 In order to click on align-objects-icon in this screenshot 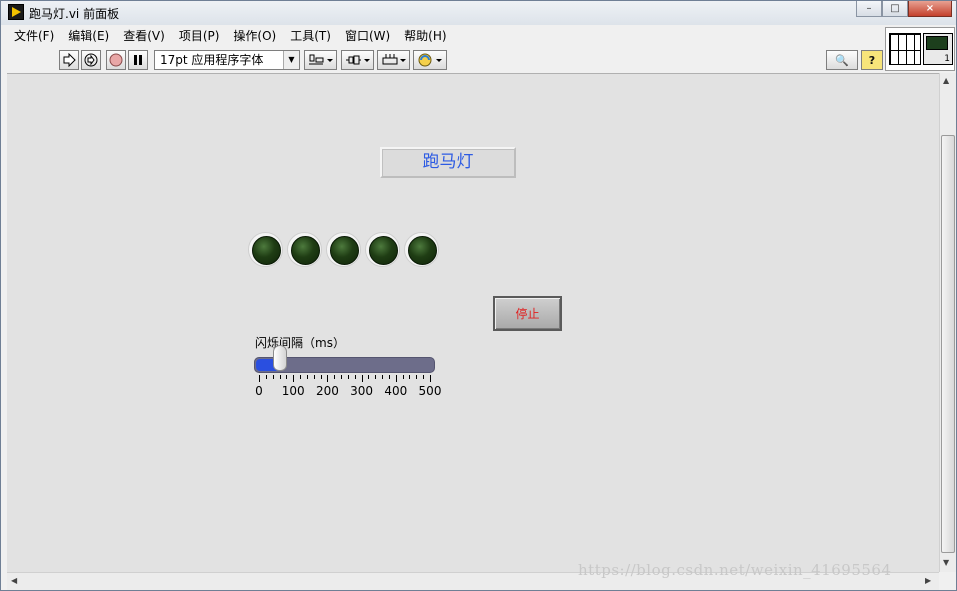, I will do `click(320, 59)`.